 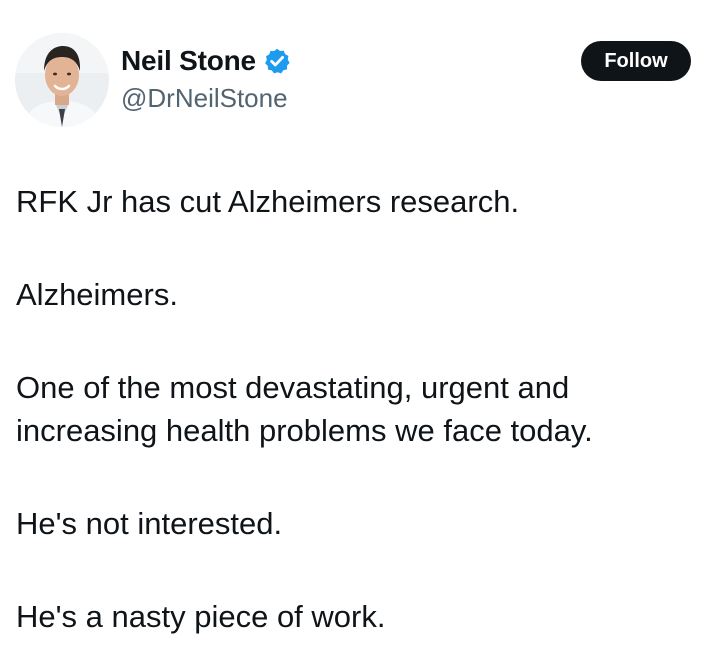 I want to click on tweet-paragraph: He's not interested., so click(x=149, y=523).